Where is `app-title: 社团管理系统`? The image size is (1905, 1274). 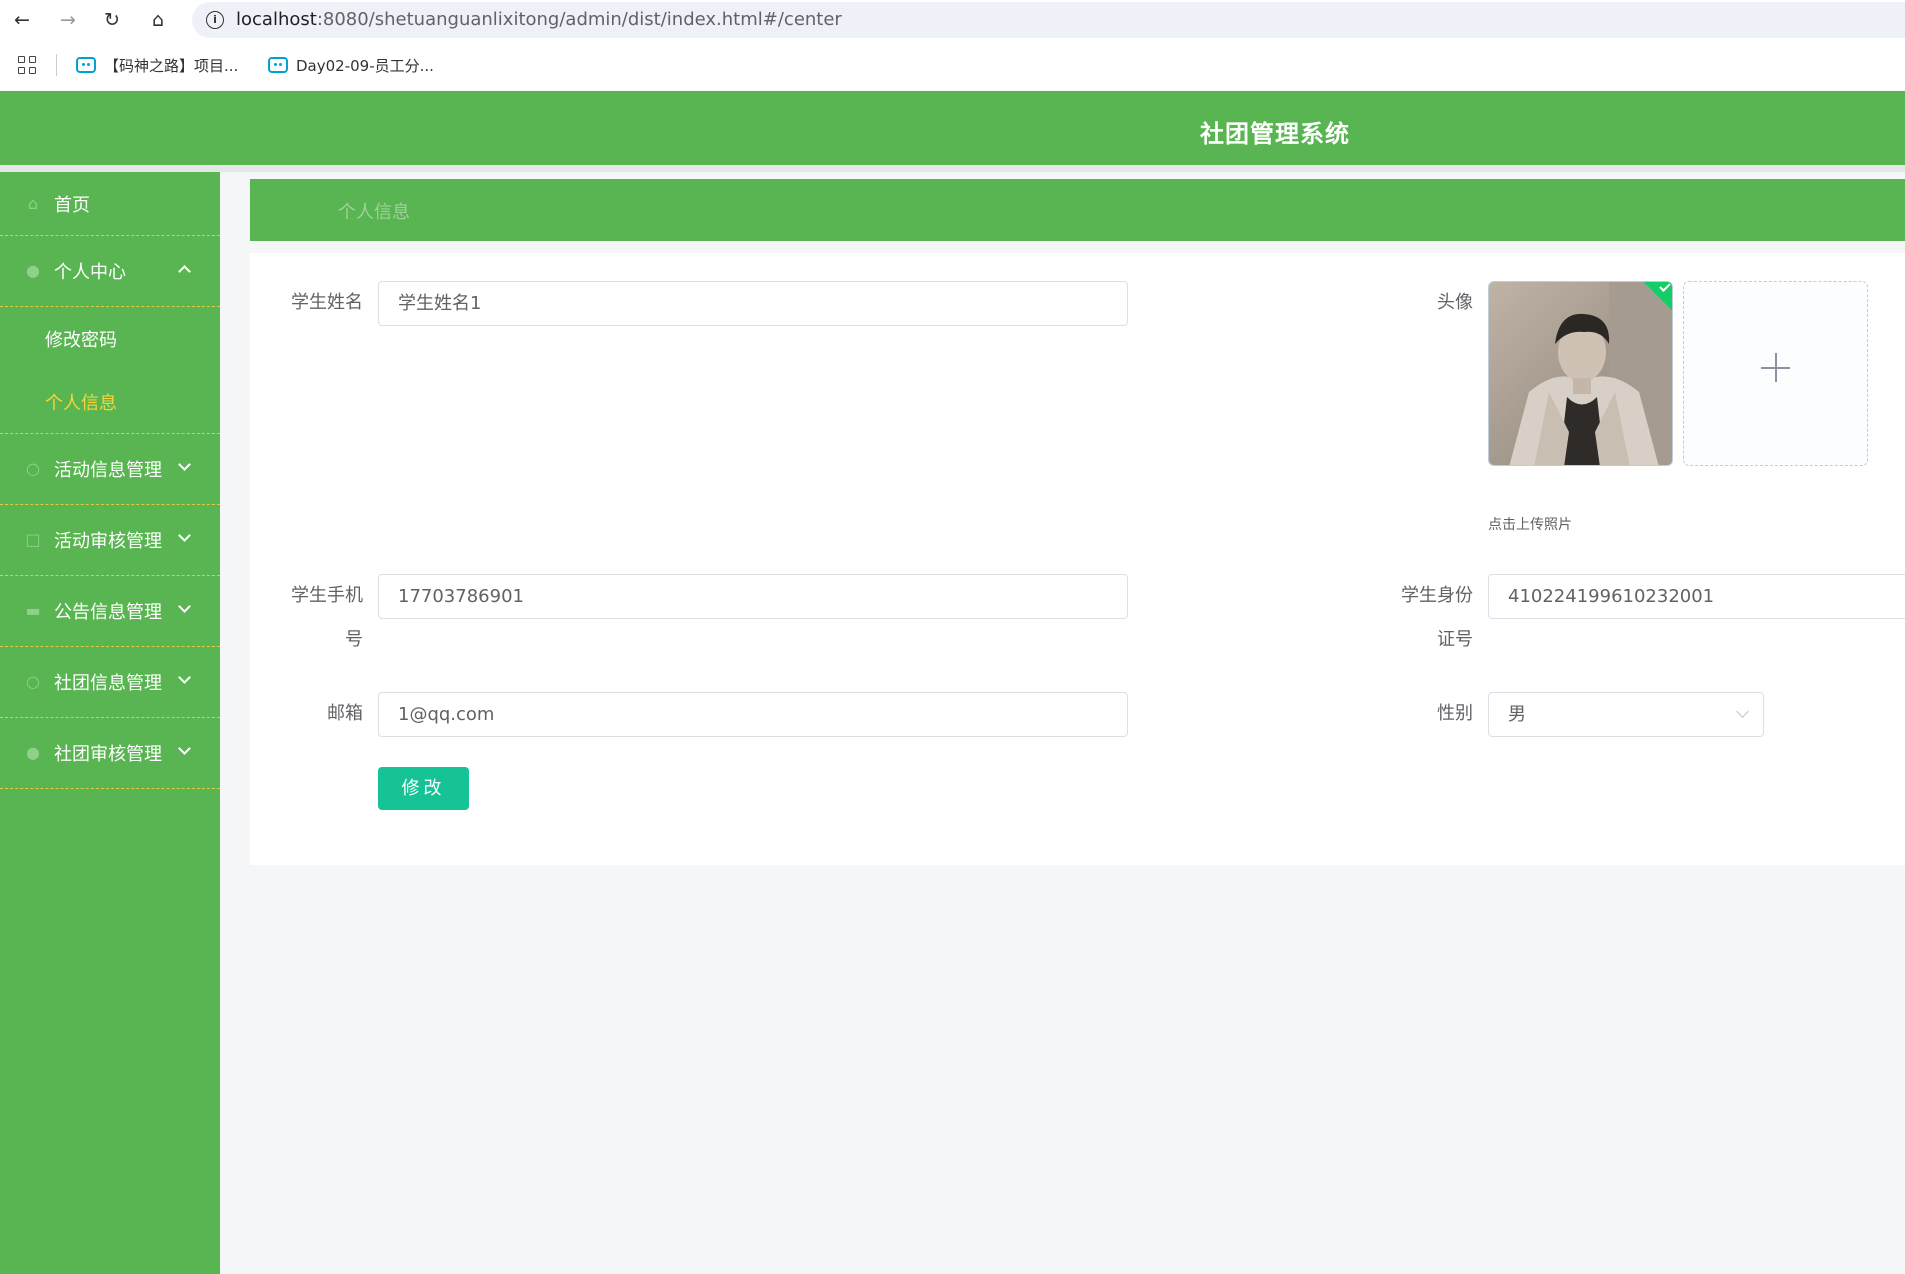
app-title: 社团管理系统 is located at coordinates (1275, 134).